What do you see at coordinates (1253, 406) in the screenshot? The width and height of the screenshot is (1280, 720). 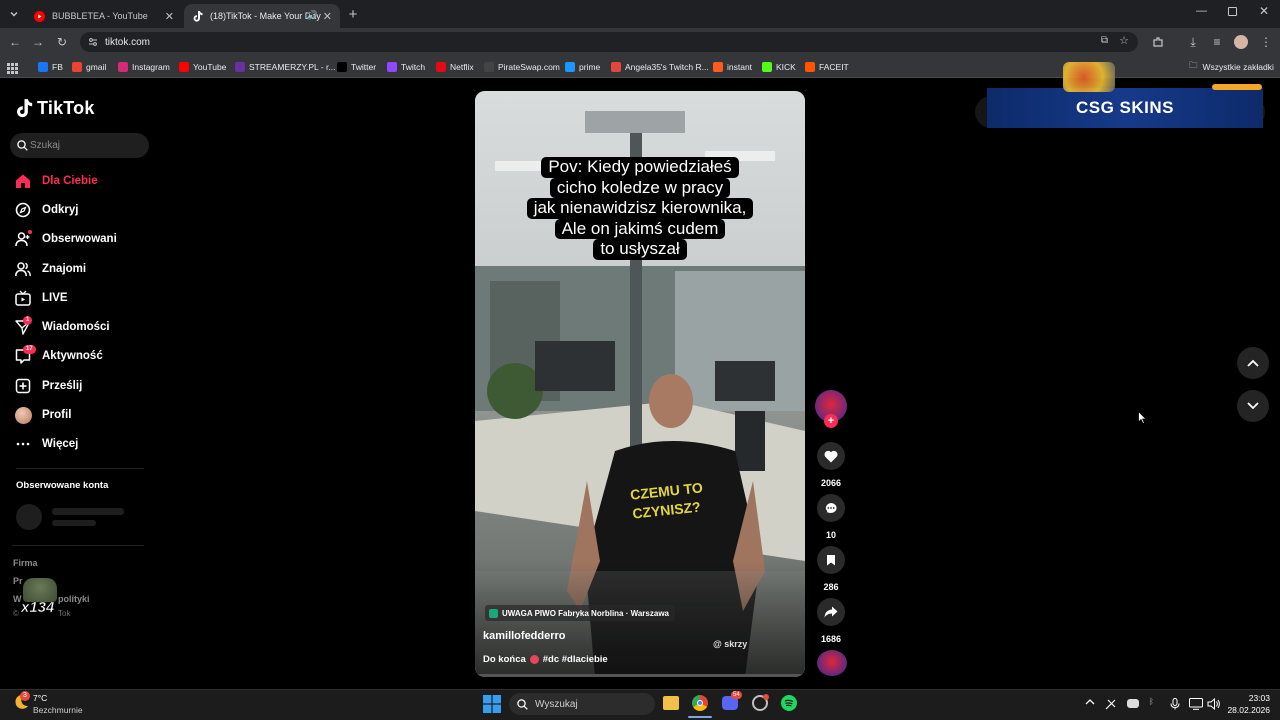 I see `next-video-button` at bounding box center [1253, 406].